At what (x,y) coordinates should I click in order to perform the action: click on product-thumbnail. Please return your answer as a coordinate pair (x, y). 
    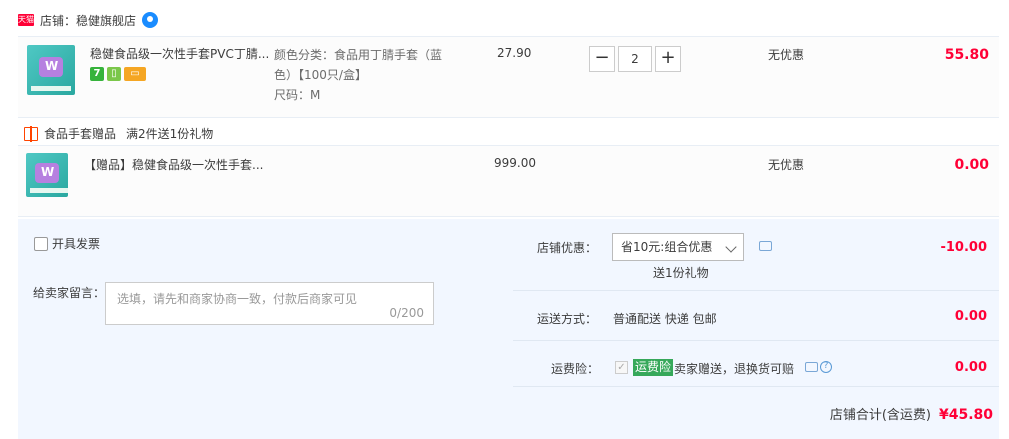
    Looking at the image, I should click on (51, 70).